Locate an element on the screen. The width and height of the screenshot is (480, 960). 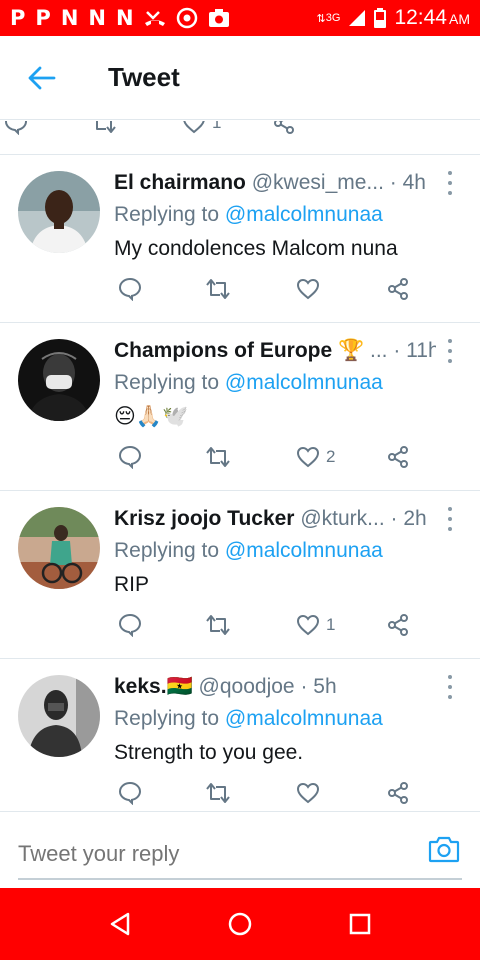
tweet-header: Krisz joojo Tucker @kturk... · 2h is located at coordinates (275, 519).